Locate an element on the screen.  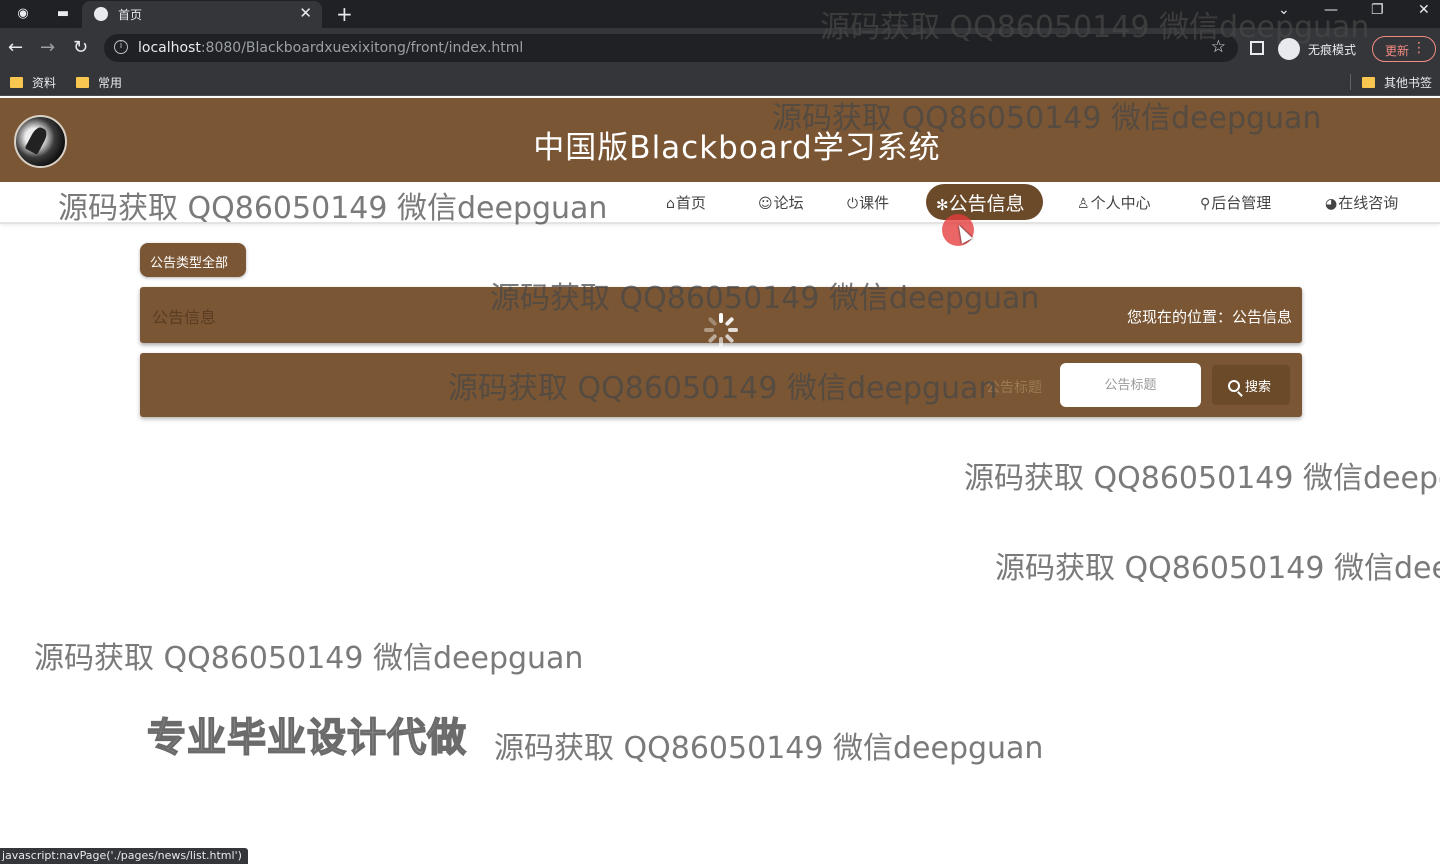
link-icon: ⚲ is located at coordinates (1205, 204).